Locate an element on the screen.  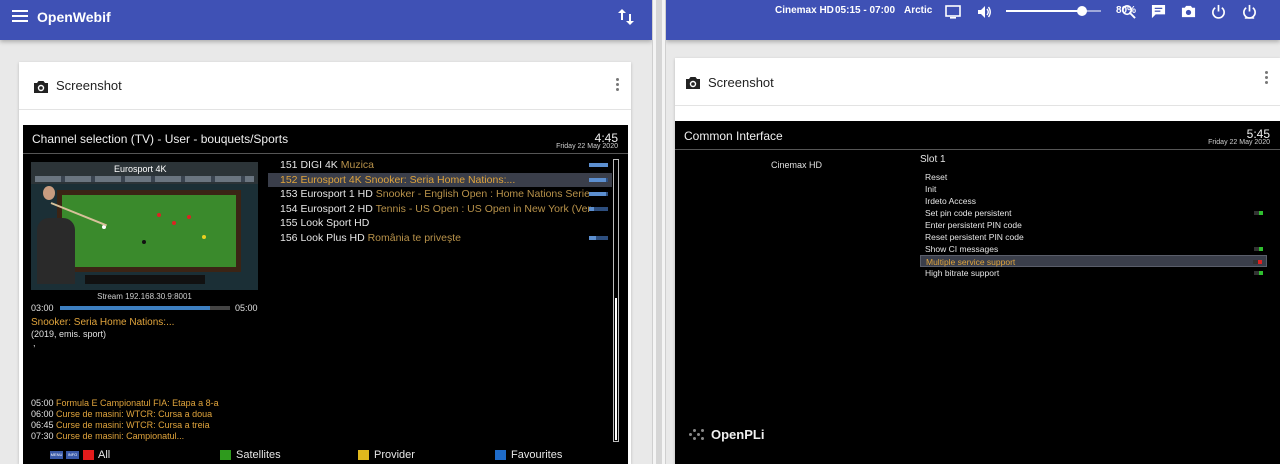
now-playing-channel: Cinemax HD is located at coordinates (804, 10).